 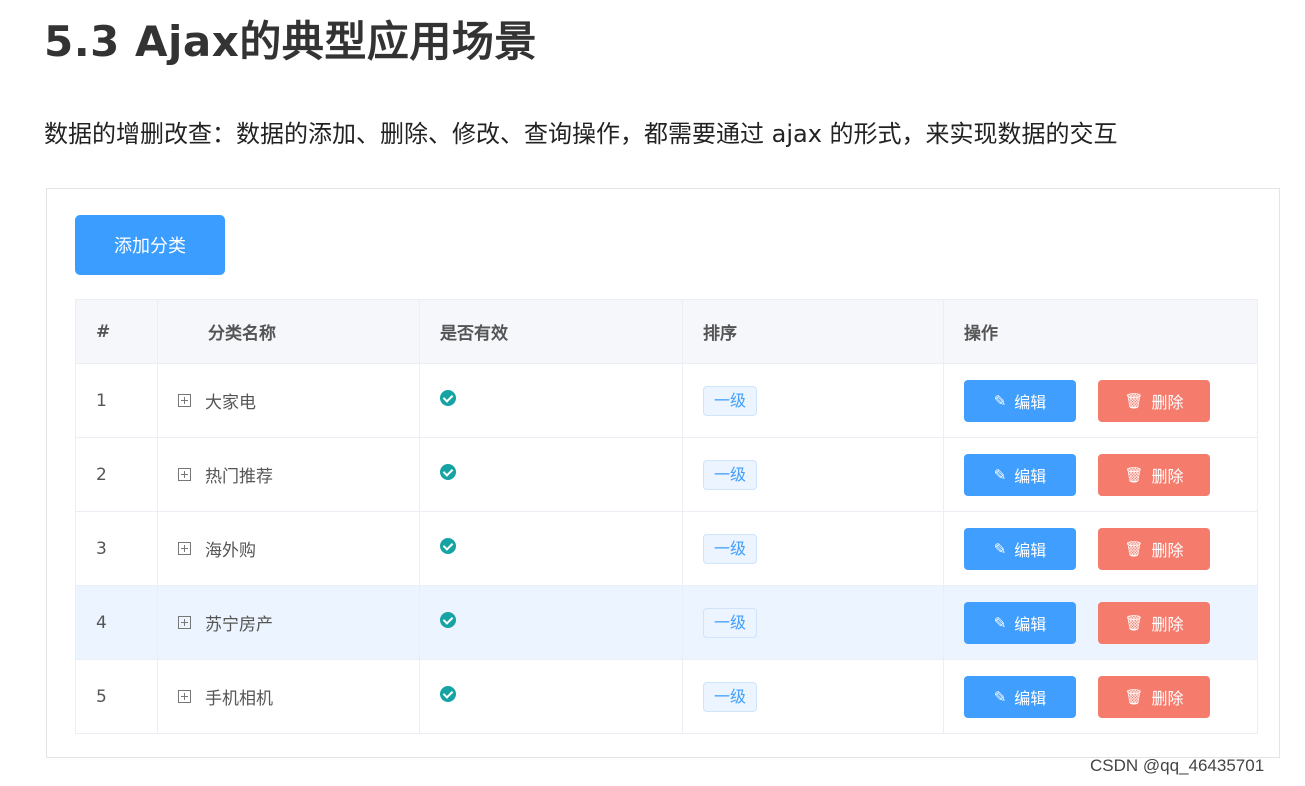 What do you see at coordinates (116, 622) in the screenshot?
I see `row-index: 4` at bounding box center [116, 622].